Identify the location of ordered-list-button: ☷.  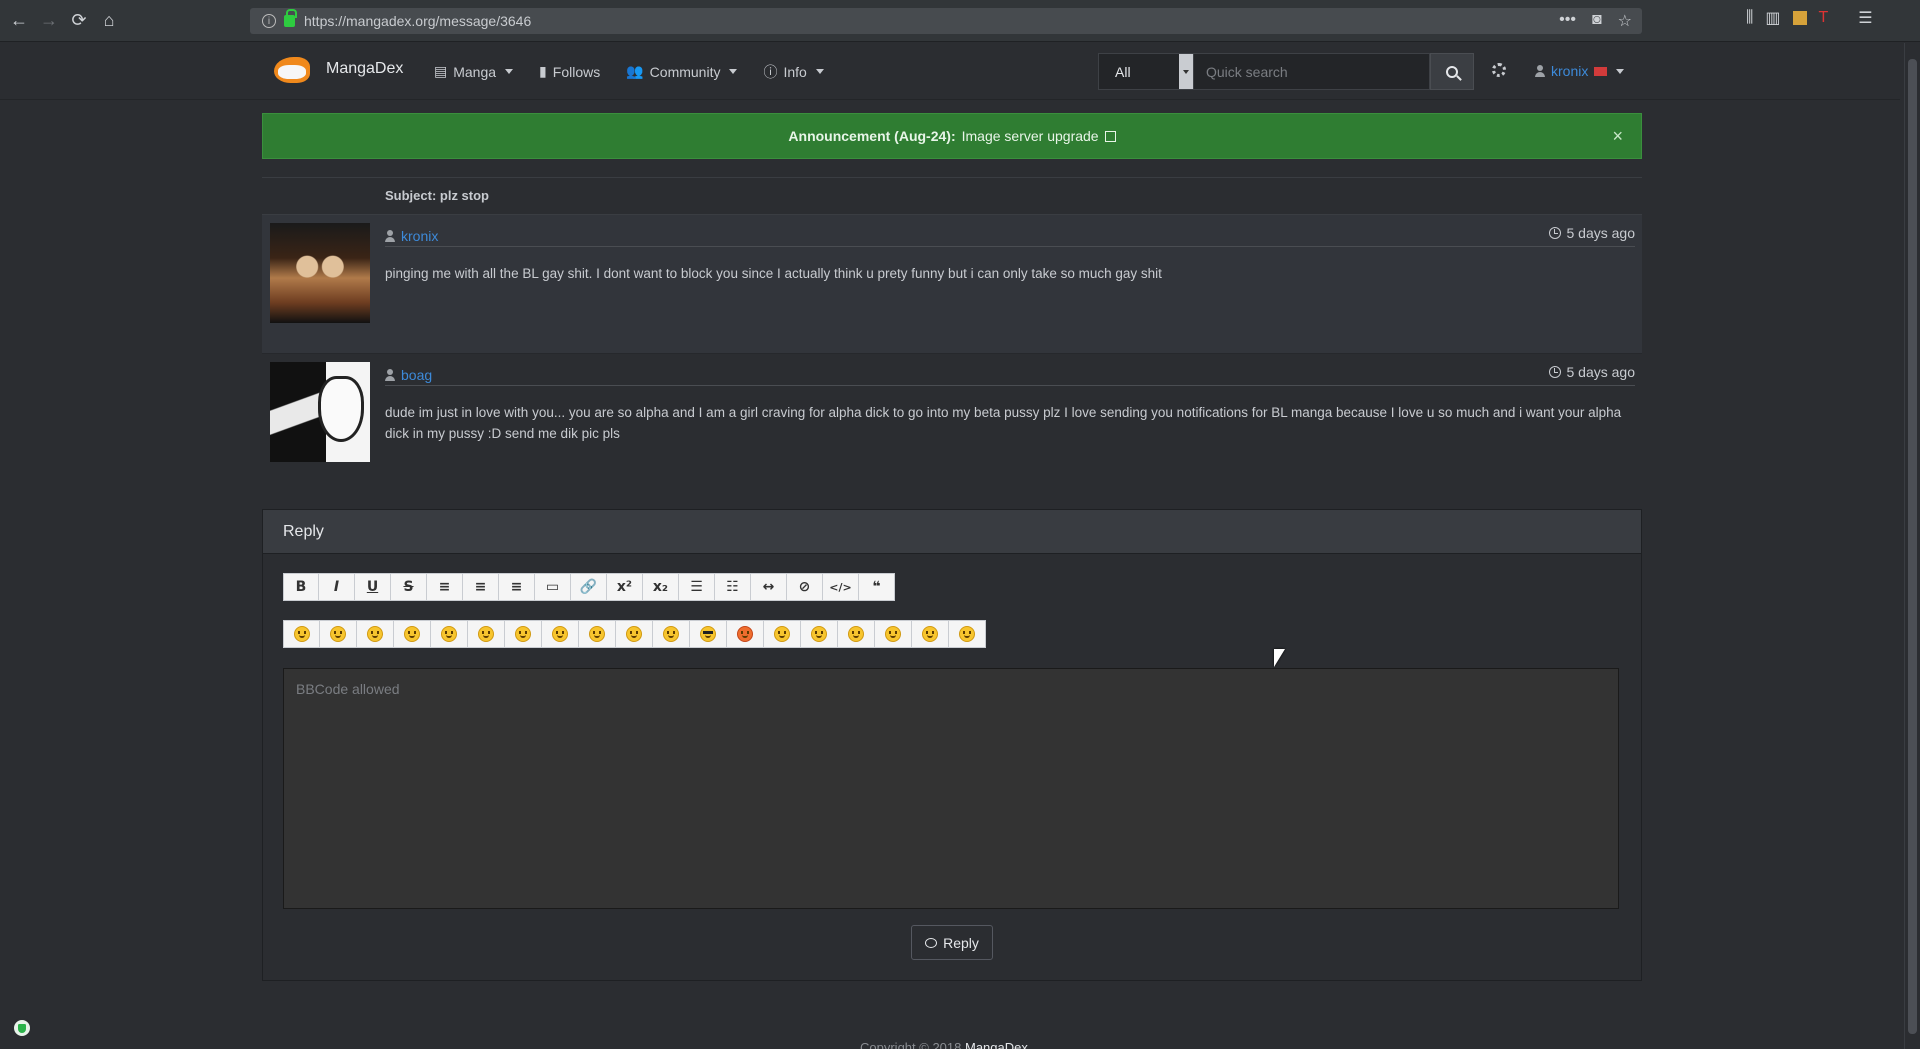
(733, 587).